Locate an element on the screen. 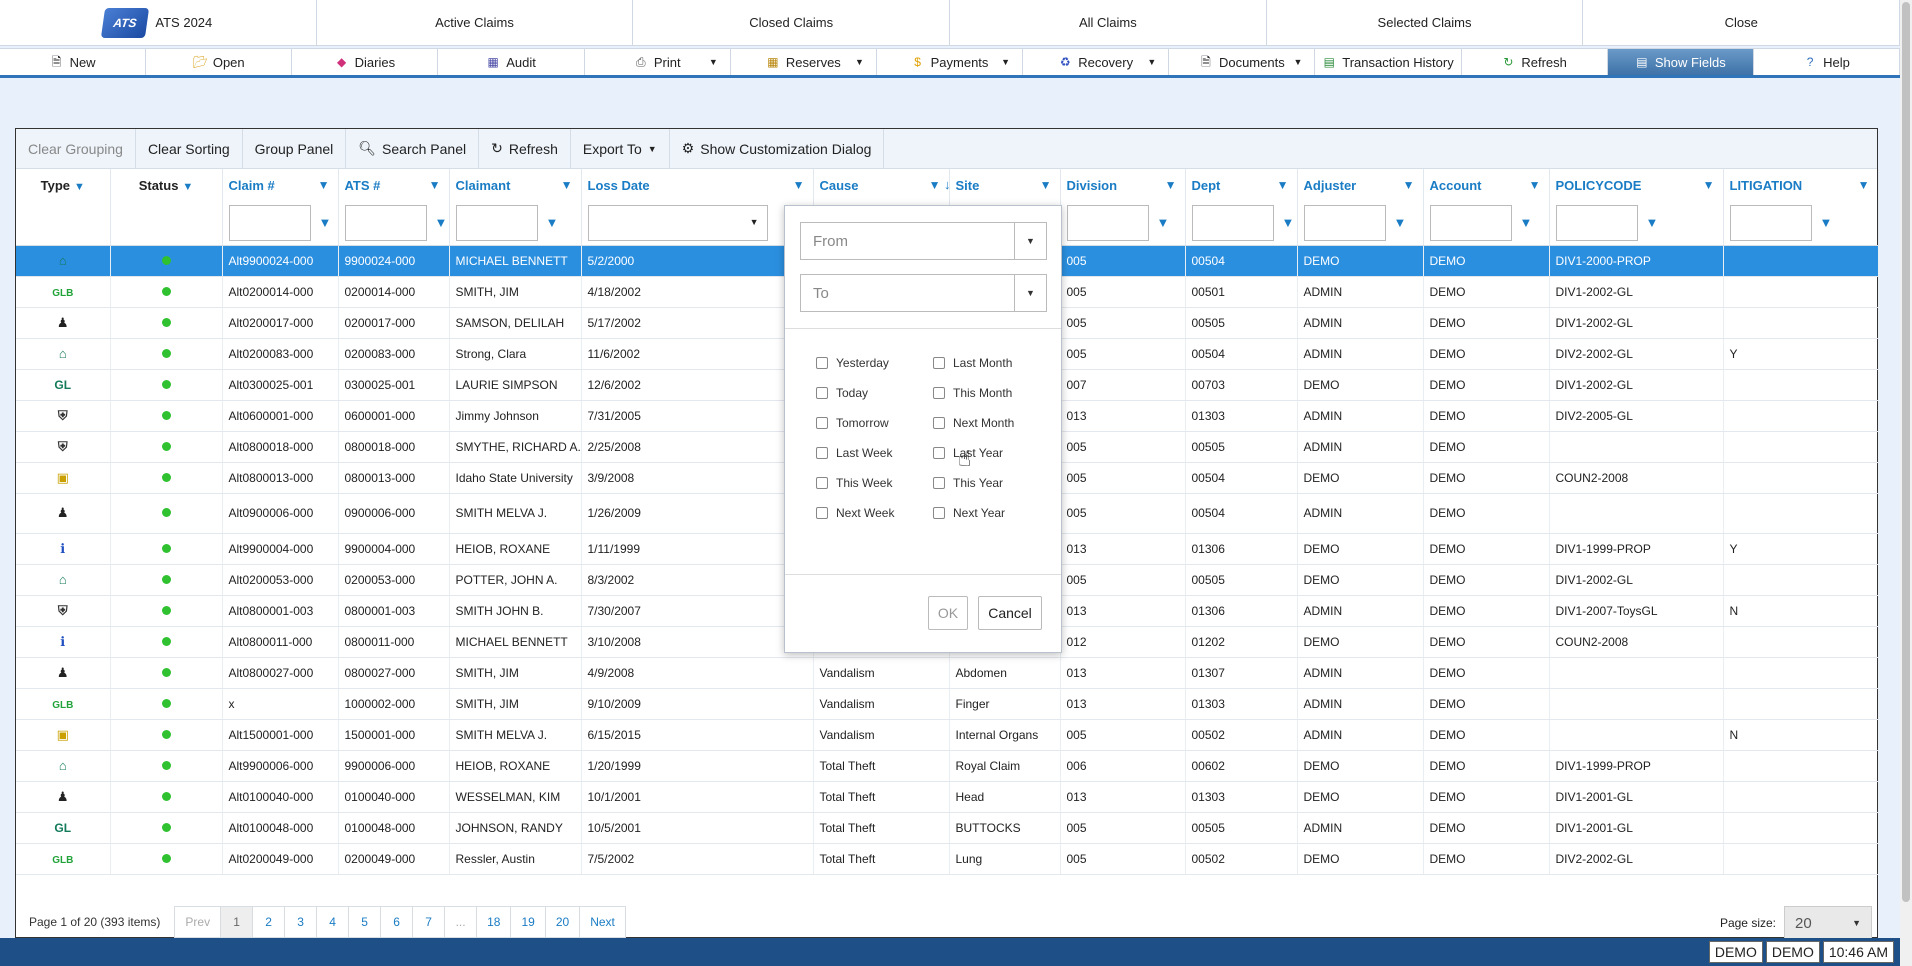  toolbar-transaction-history-button: ▤ Transaction History is located at coordinates (1388, 62).